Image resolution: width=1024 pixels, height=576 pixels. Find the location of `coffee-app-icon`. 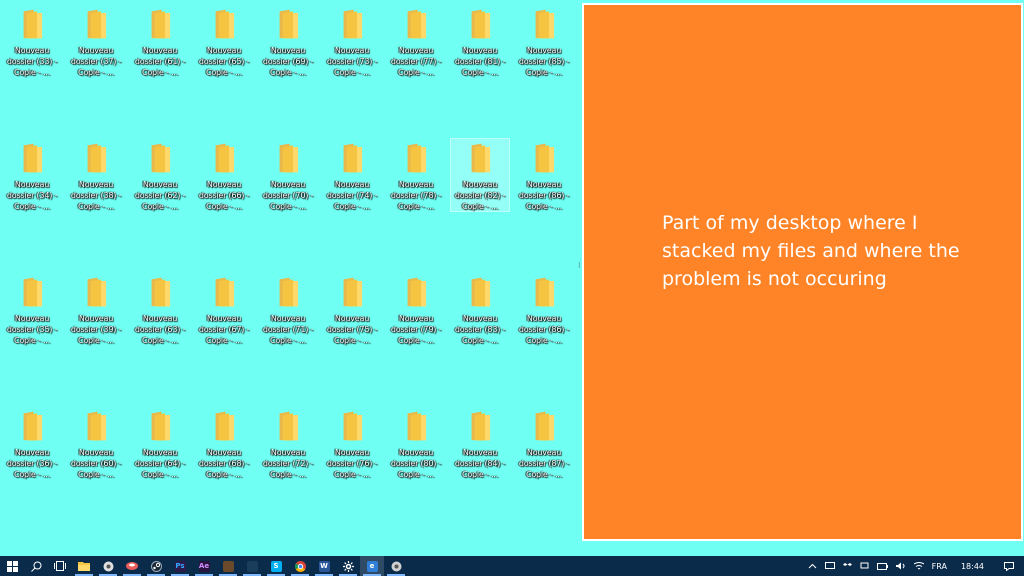

coffee-app-icon is located at coordinates (228, 566).